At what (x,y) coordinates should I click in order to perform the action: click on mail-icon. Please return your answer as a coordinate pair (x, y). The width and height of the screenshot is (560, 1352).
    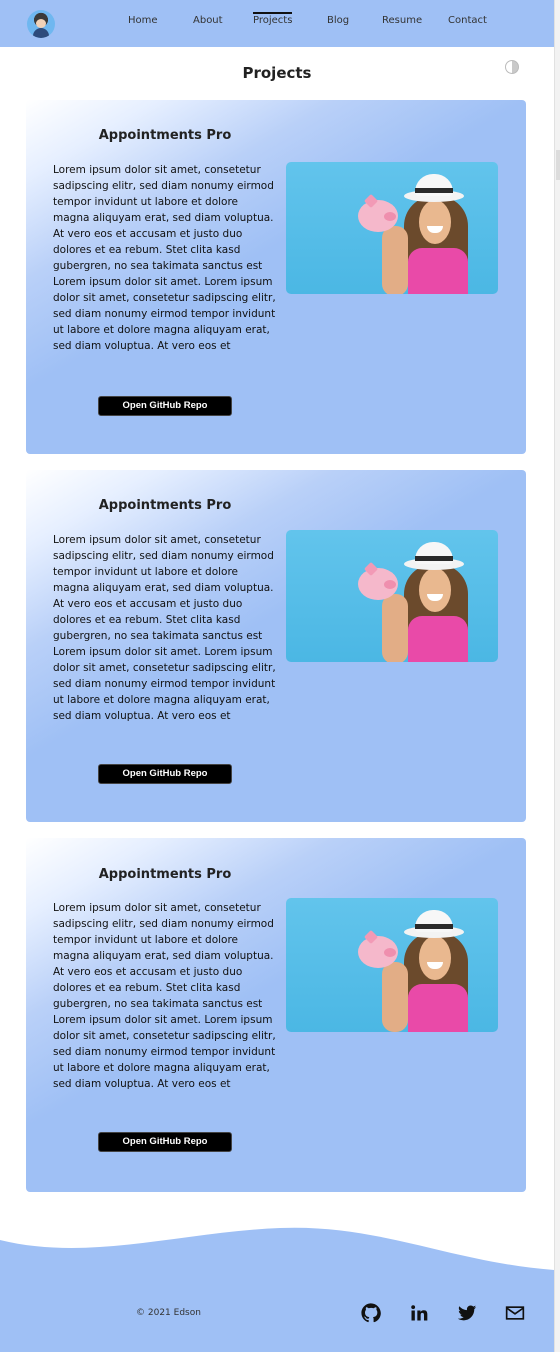
    Looking at the image, I should click on (515, 1313).